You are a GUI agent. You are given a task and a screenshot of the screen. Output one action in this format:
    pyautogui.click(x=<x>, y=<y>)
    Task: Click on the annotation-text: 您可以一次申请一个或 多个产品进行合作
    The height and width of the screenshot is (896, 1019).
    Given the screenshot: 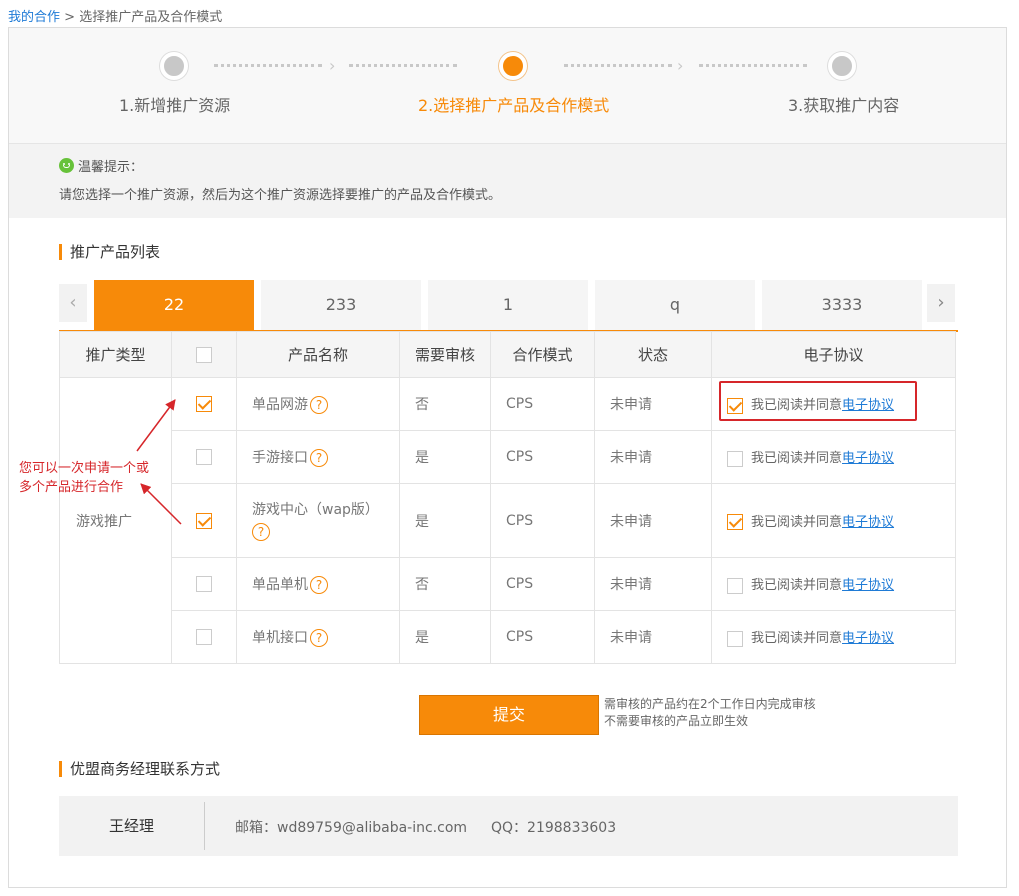 What is the action you would take?
    pyautogui.click(x=84, y=478)
    